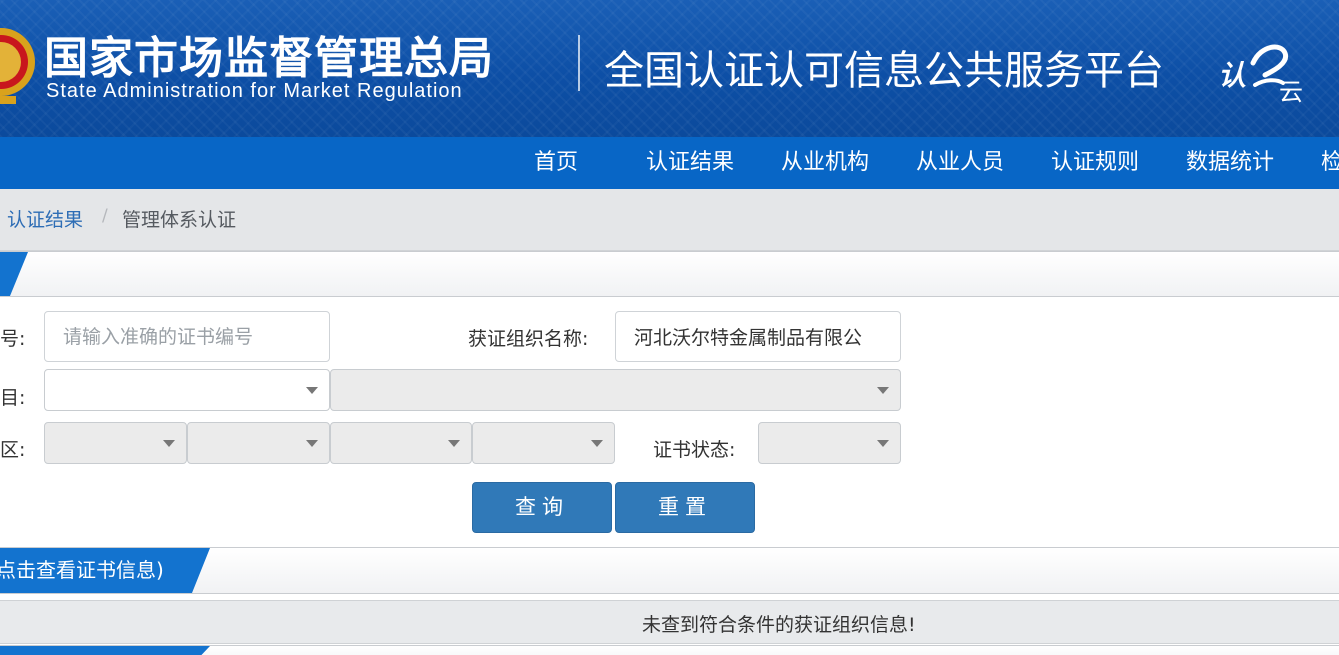 This screenshot has height=655, width=1339. What do you see at coordinates (758, 336) in the screenshot?
I see `org-name-input` at bounding box center [758, 336].